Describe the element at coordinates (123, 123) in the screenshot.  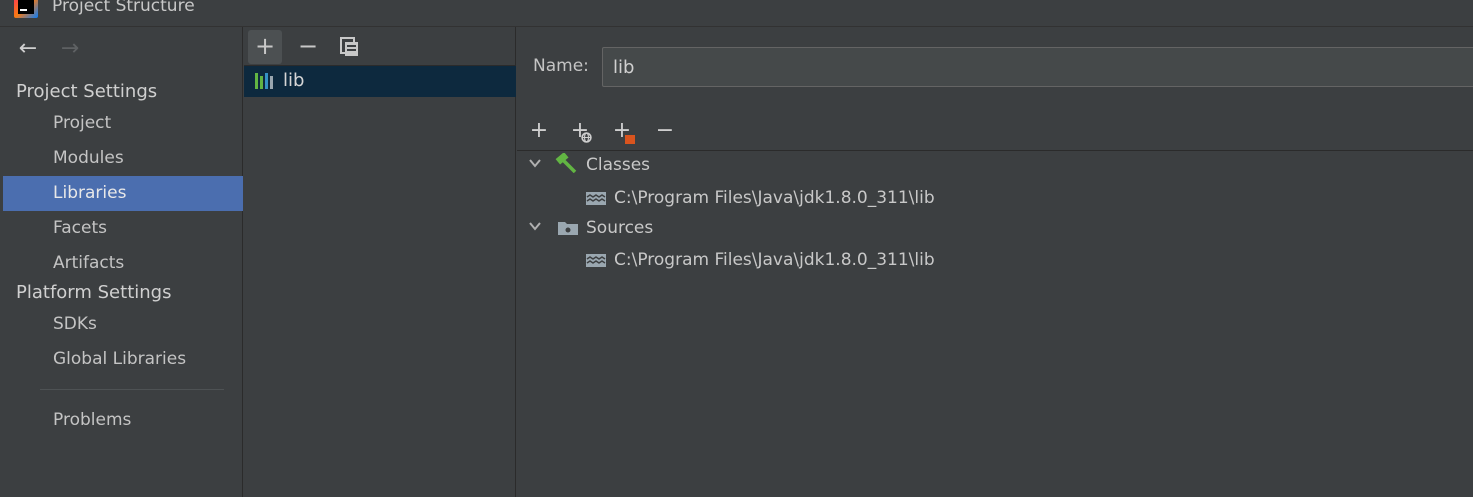
I see `nav-item-project: Project` at that location.